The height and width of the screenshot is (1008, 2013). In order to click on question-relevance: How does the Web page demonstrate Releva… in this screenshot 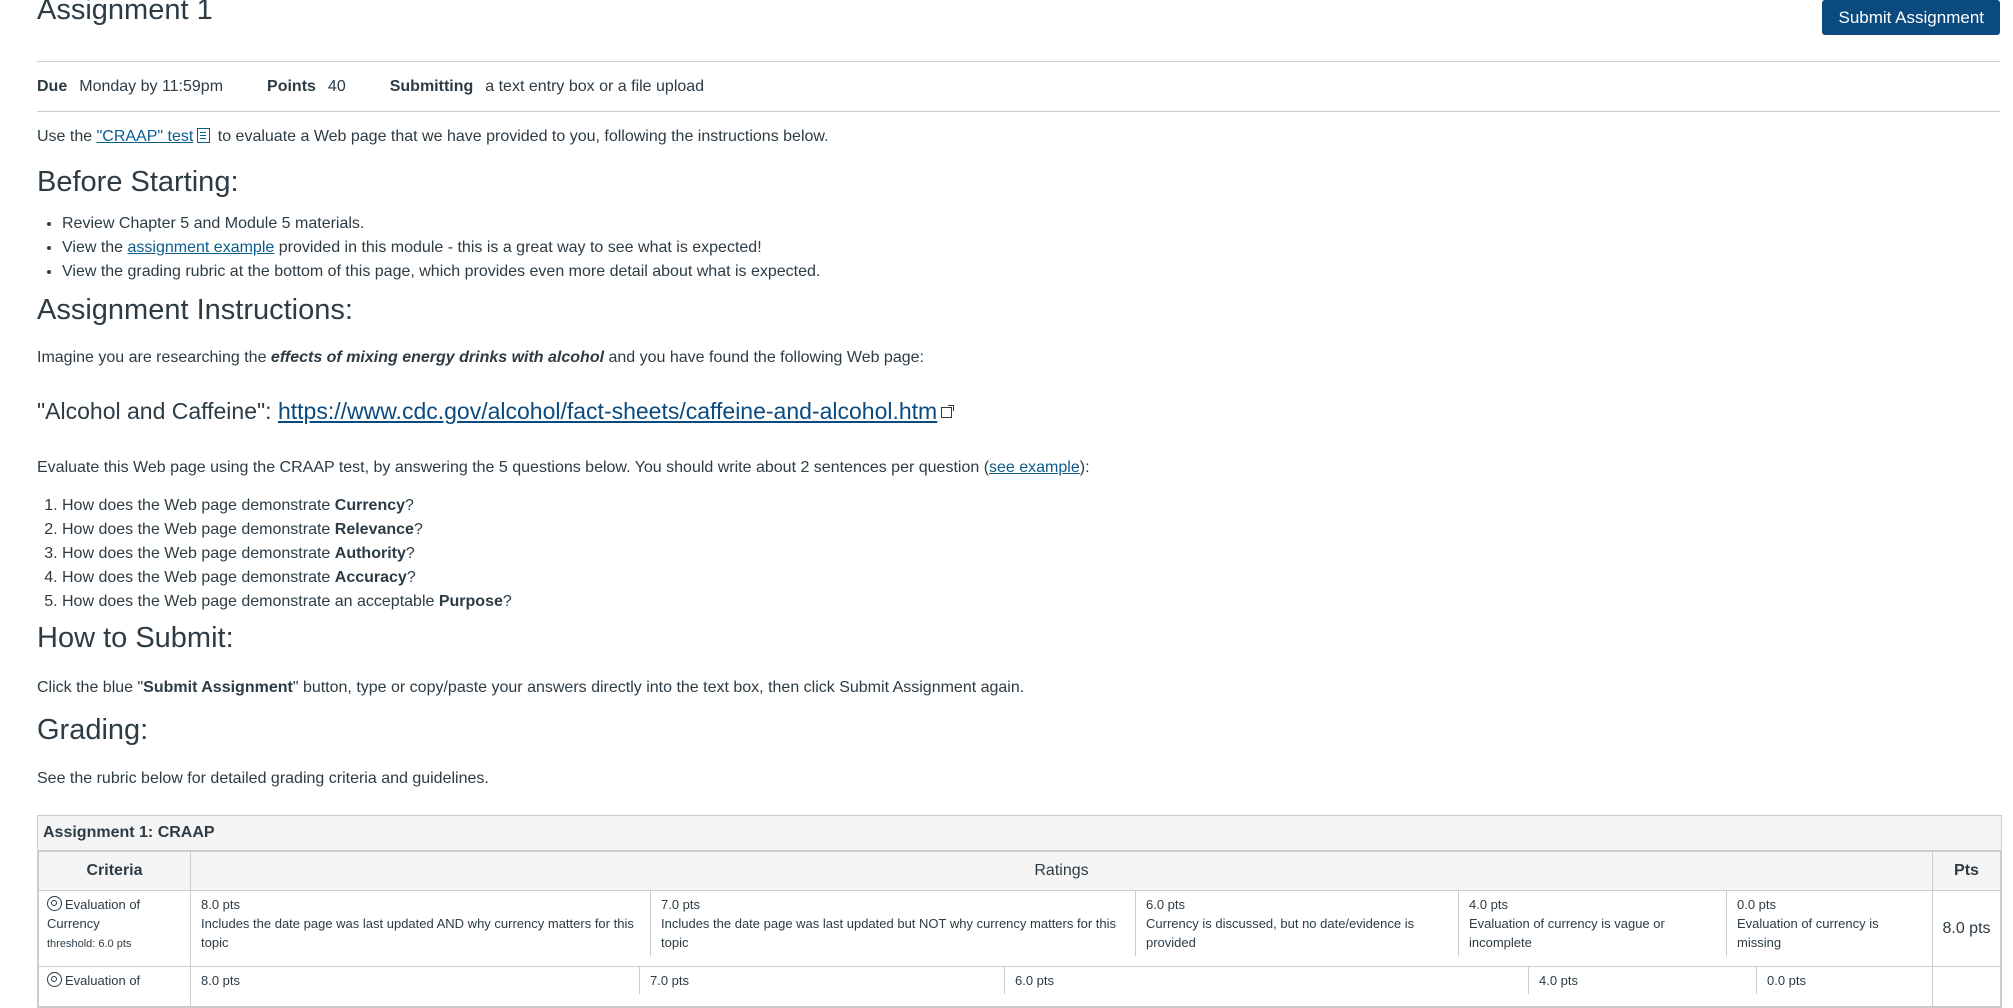, I will do `click(287, 530)`.